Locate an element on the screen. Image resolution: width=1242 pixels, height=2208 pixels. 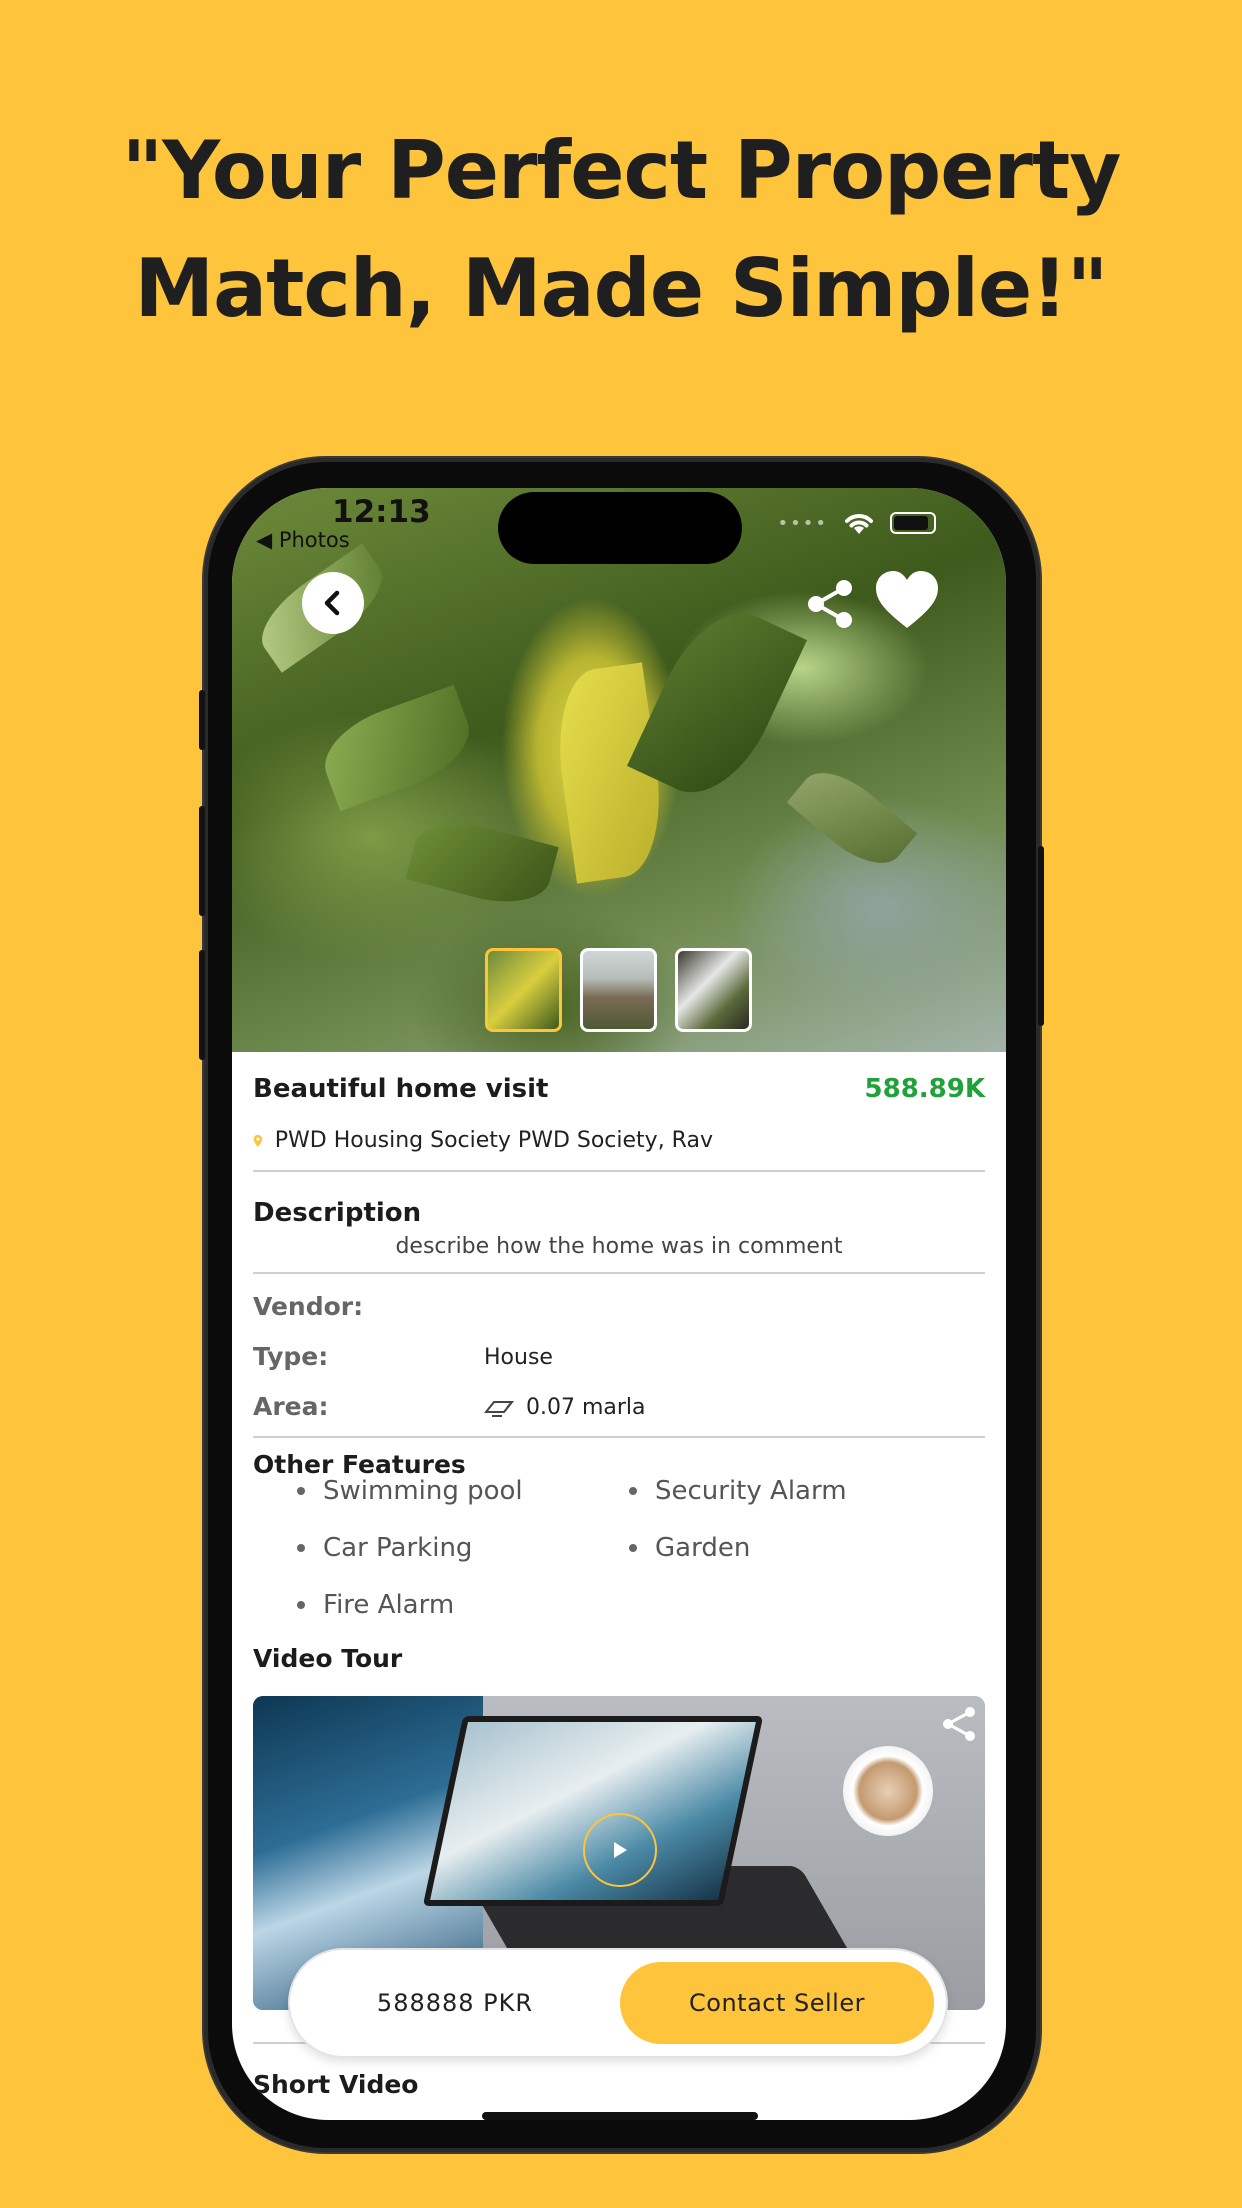
status-indicators: •••• is located at coordinates (857, 523).